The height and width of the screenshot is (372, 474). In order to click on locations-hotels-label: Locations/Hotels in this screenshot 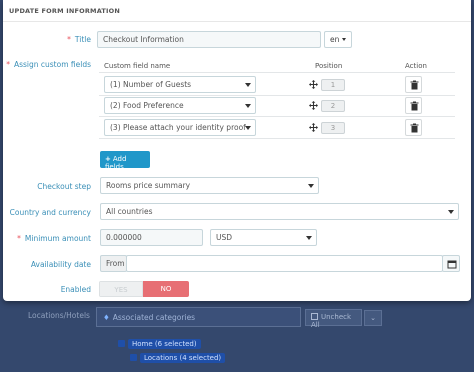, I will do `click(59, 315)`.